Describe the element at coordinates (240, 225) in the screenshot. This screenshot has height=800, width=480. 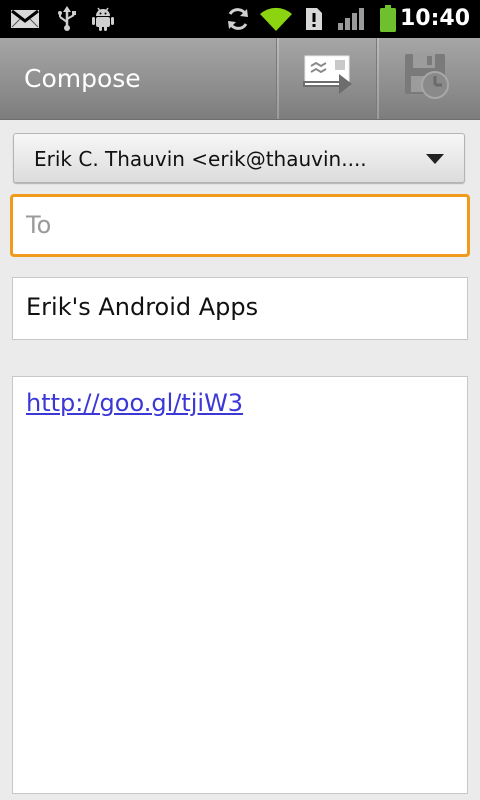
I see `to-field: To` at that location.